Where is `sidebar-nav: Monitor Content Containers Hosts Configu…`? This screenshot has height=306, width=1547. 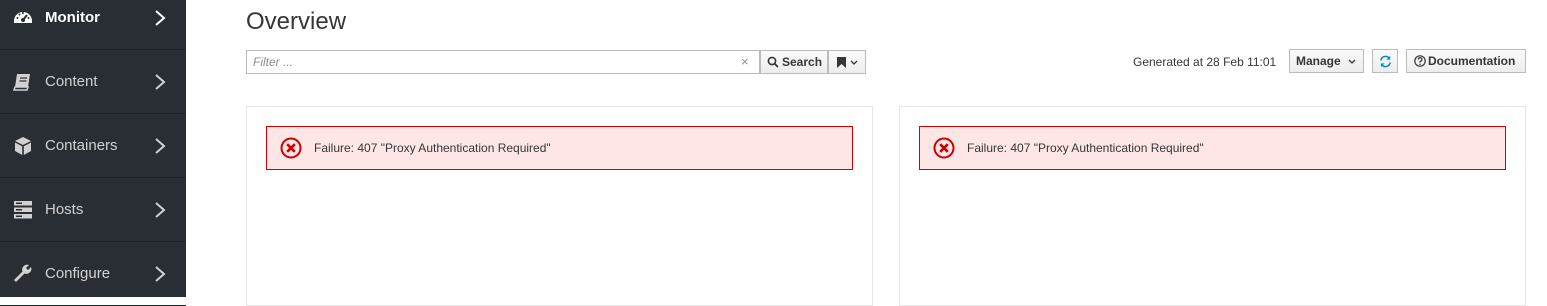 sidebar-nav: Monitor Content Containers Hosts Configu… is located at coordinates (93, 153).